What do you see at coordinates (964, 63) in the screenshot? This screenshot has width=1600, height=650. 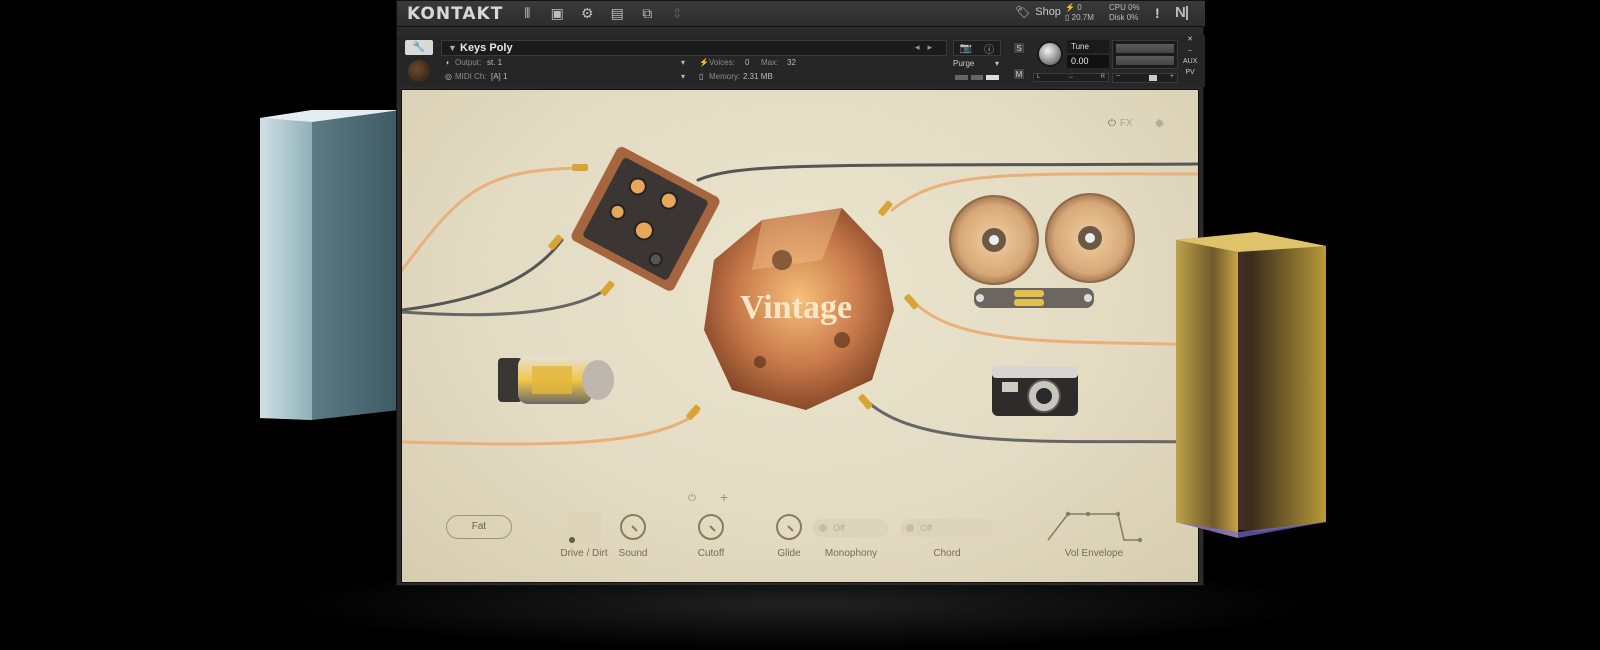 I see `purge-label: Purge` at bounding box center [964, 63].